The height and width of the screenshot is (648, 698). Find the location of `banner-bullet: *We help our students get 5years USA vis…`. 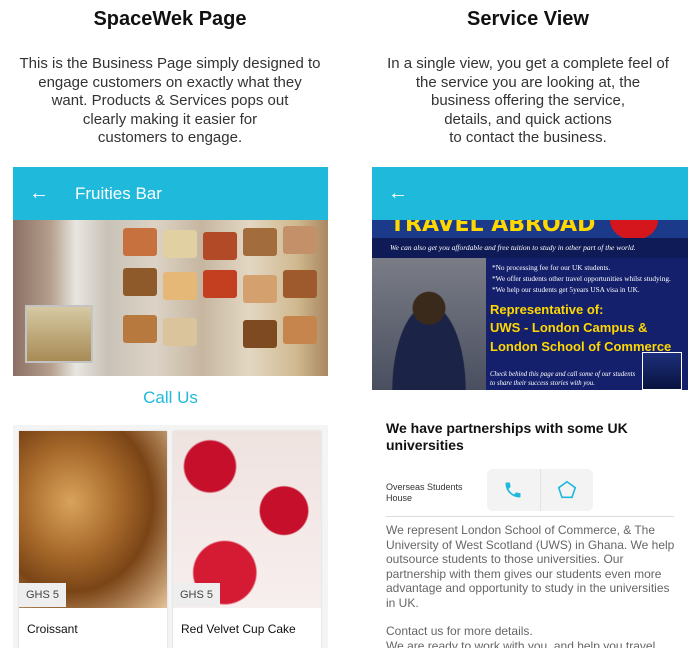

banner-bullet: *We help our students get 5years USA vis… is located at coordinates (566, 289).